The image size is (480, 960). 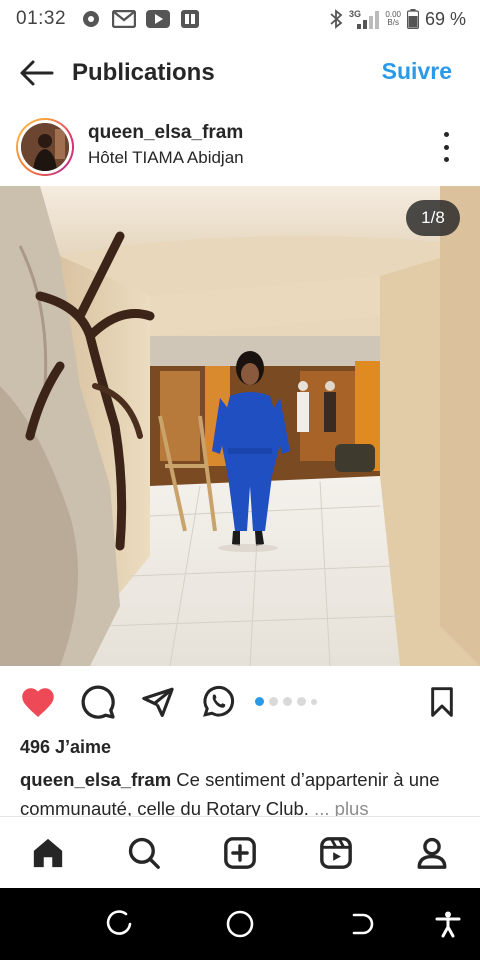 I want to click on search-icon, so click(x=144, y=853).